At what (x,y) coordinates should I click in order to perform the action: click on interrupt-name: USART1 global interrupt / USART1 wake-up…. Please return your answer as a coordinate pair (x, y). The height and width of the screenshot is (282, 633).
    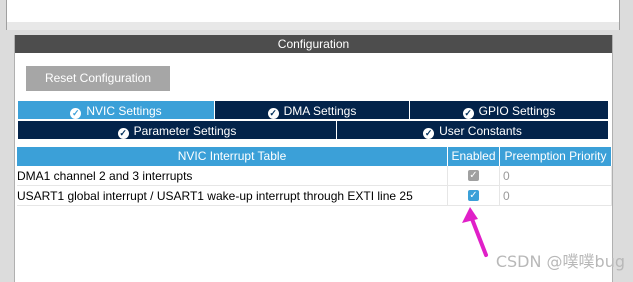
    Looking at the image, I should click on (232, 196).